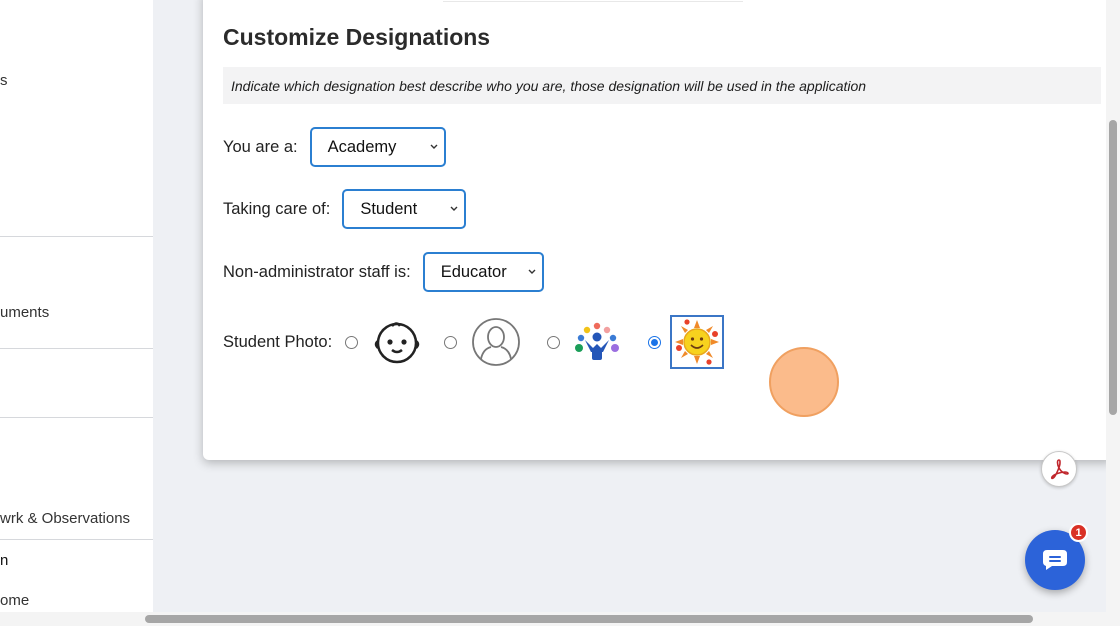  Describe the element at coordinates (473, 271) in the screenshot. I see `staff-value: Educator` at that location.